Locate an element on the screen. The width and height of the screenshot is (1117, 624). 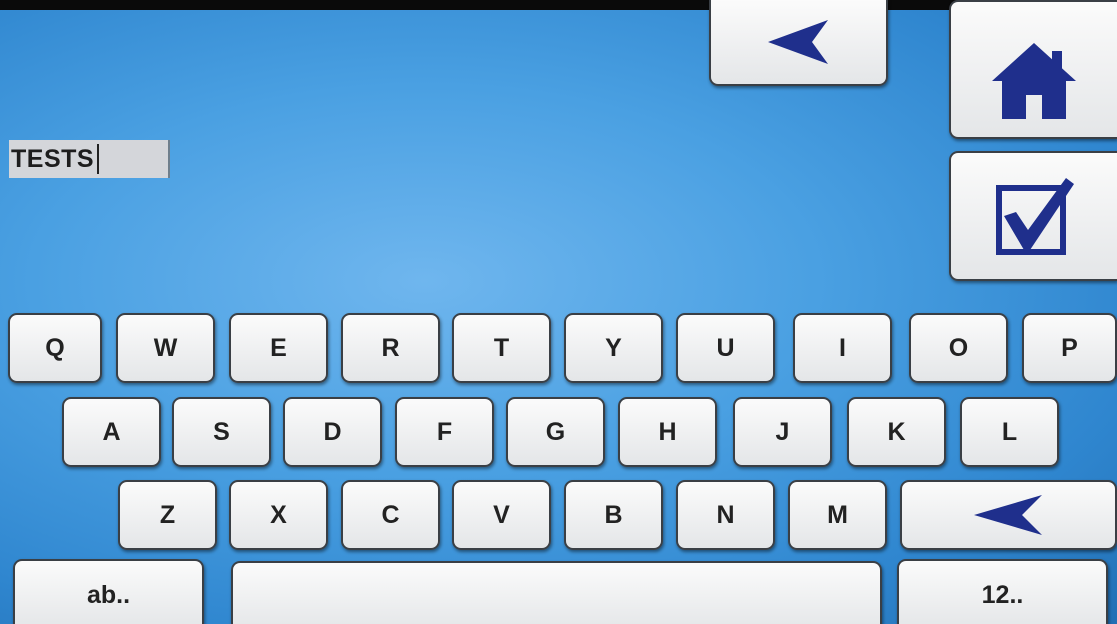
key-e: E is located at coordinates (278, 348).